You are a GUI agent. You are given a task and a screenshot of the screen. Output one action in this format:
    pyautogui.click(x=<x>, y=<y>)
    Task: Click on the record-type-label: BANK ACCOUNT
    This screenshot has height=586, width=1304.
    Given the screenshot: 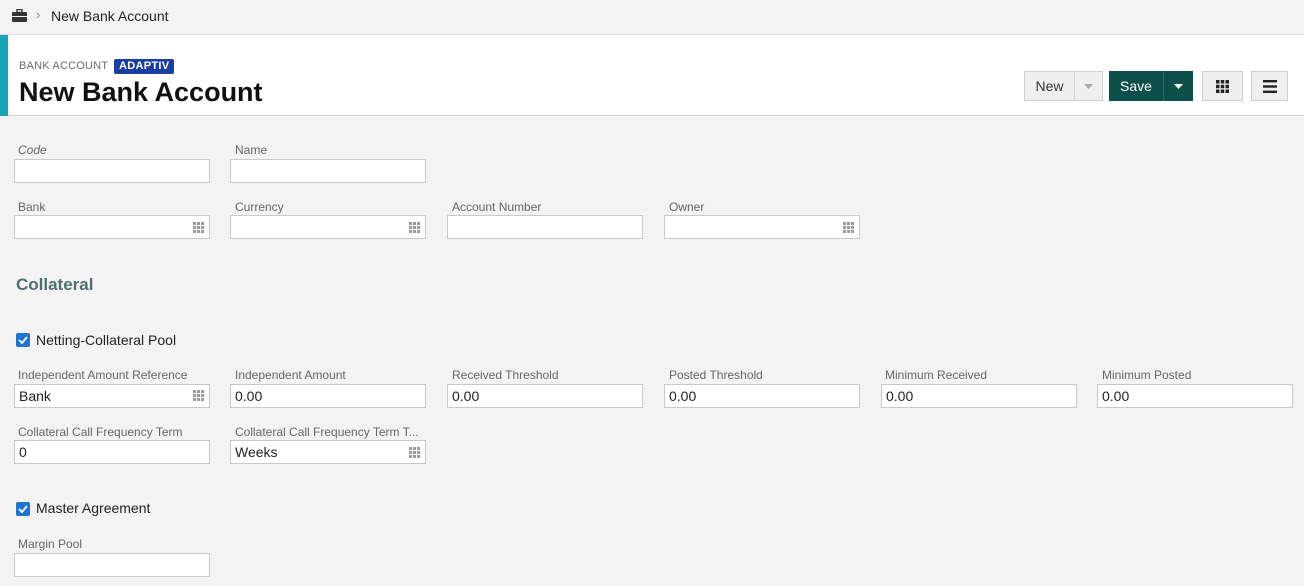 What is the action you would take?
    pyautogui.click(x=64, y=66)
    